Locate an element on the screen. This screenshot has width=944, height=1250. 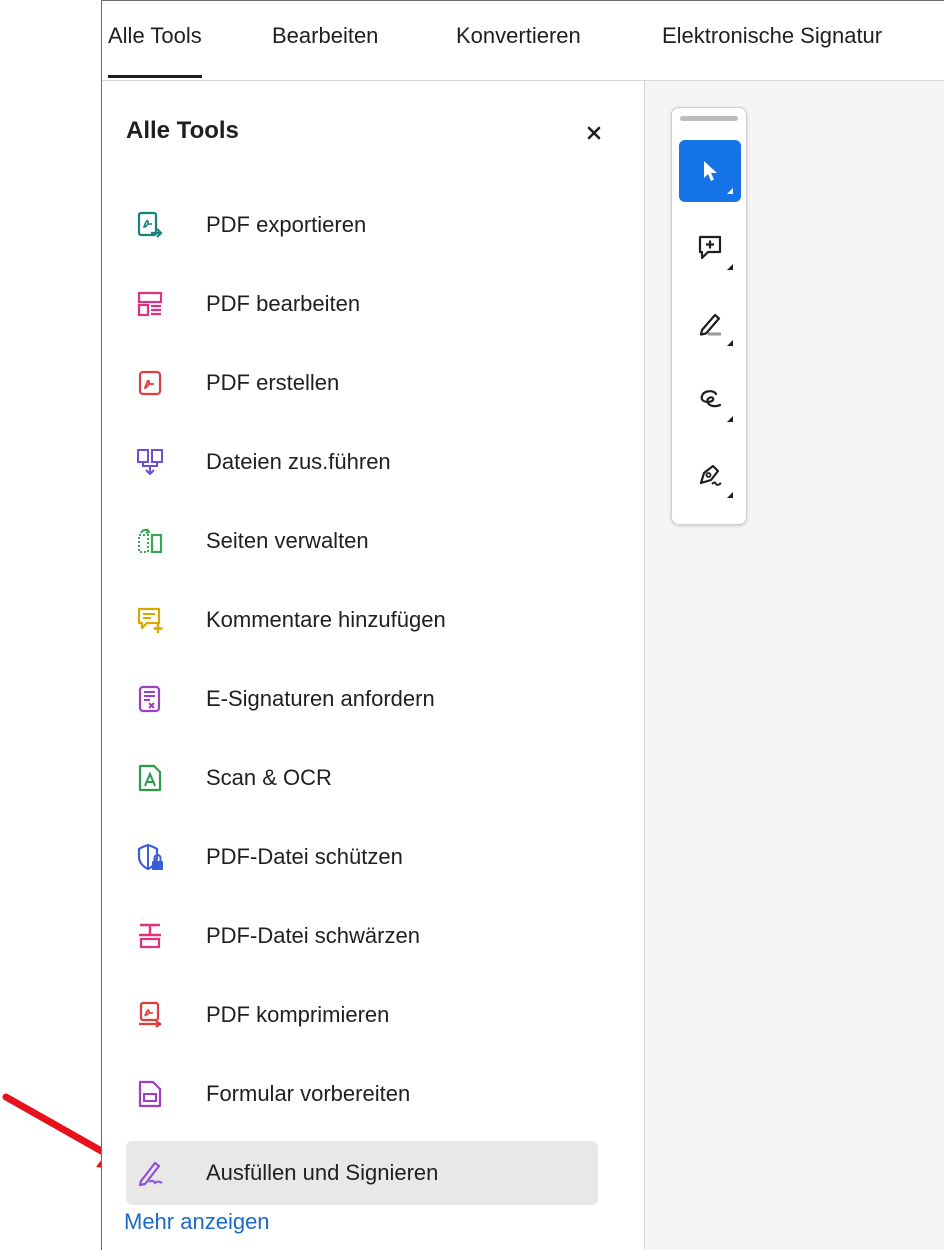
prepare-form-icon is located at coordinates (150, 1094).